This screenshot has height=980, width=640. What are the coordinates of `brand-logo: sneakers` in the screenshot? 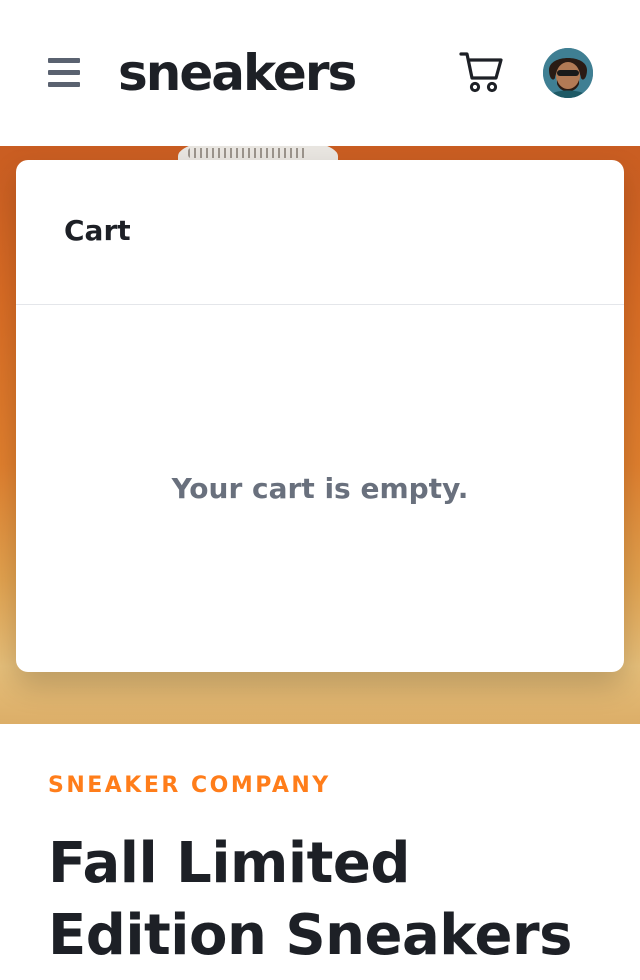 It's located at (237, 73).